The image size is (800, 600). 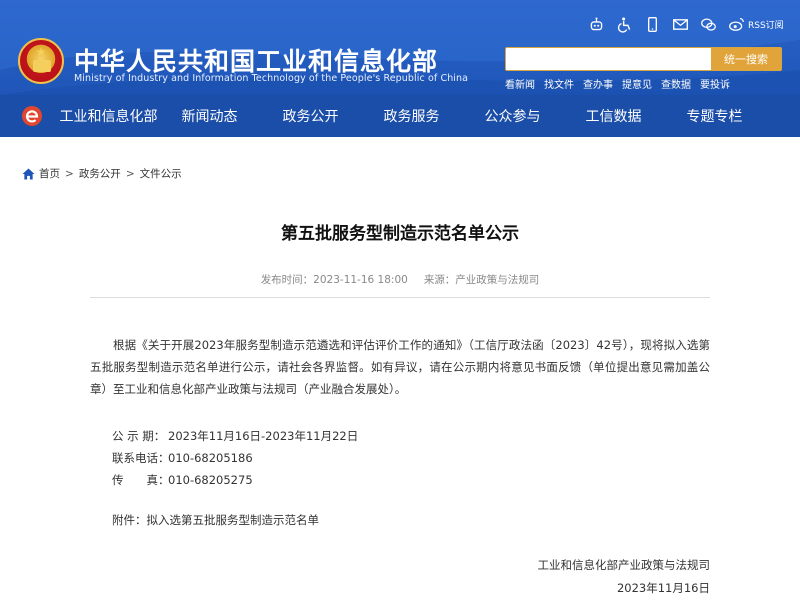 I want to click on breadcrumb-file-notice: 文件公示, so click(x=161, y=173).